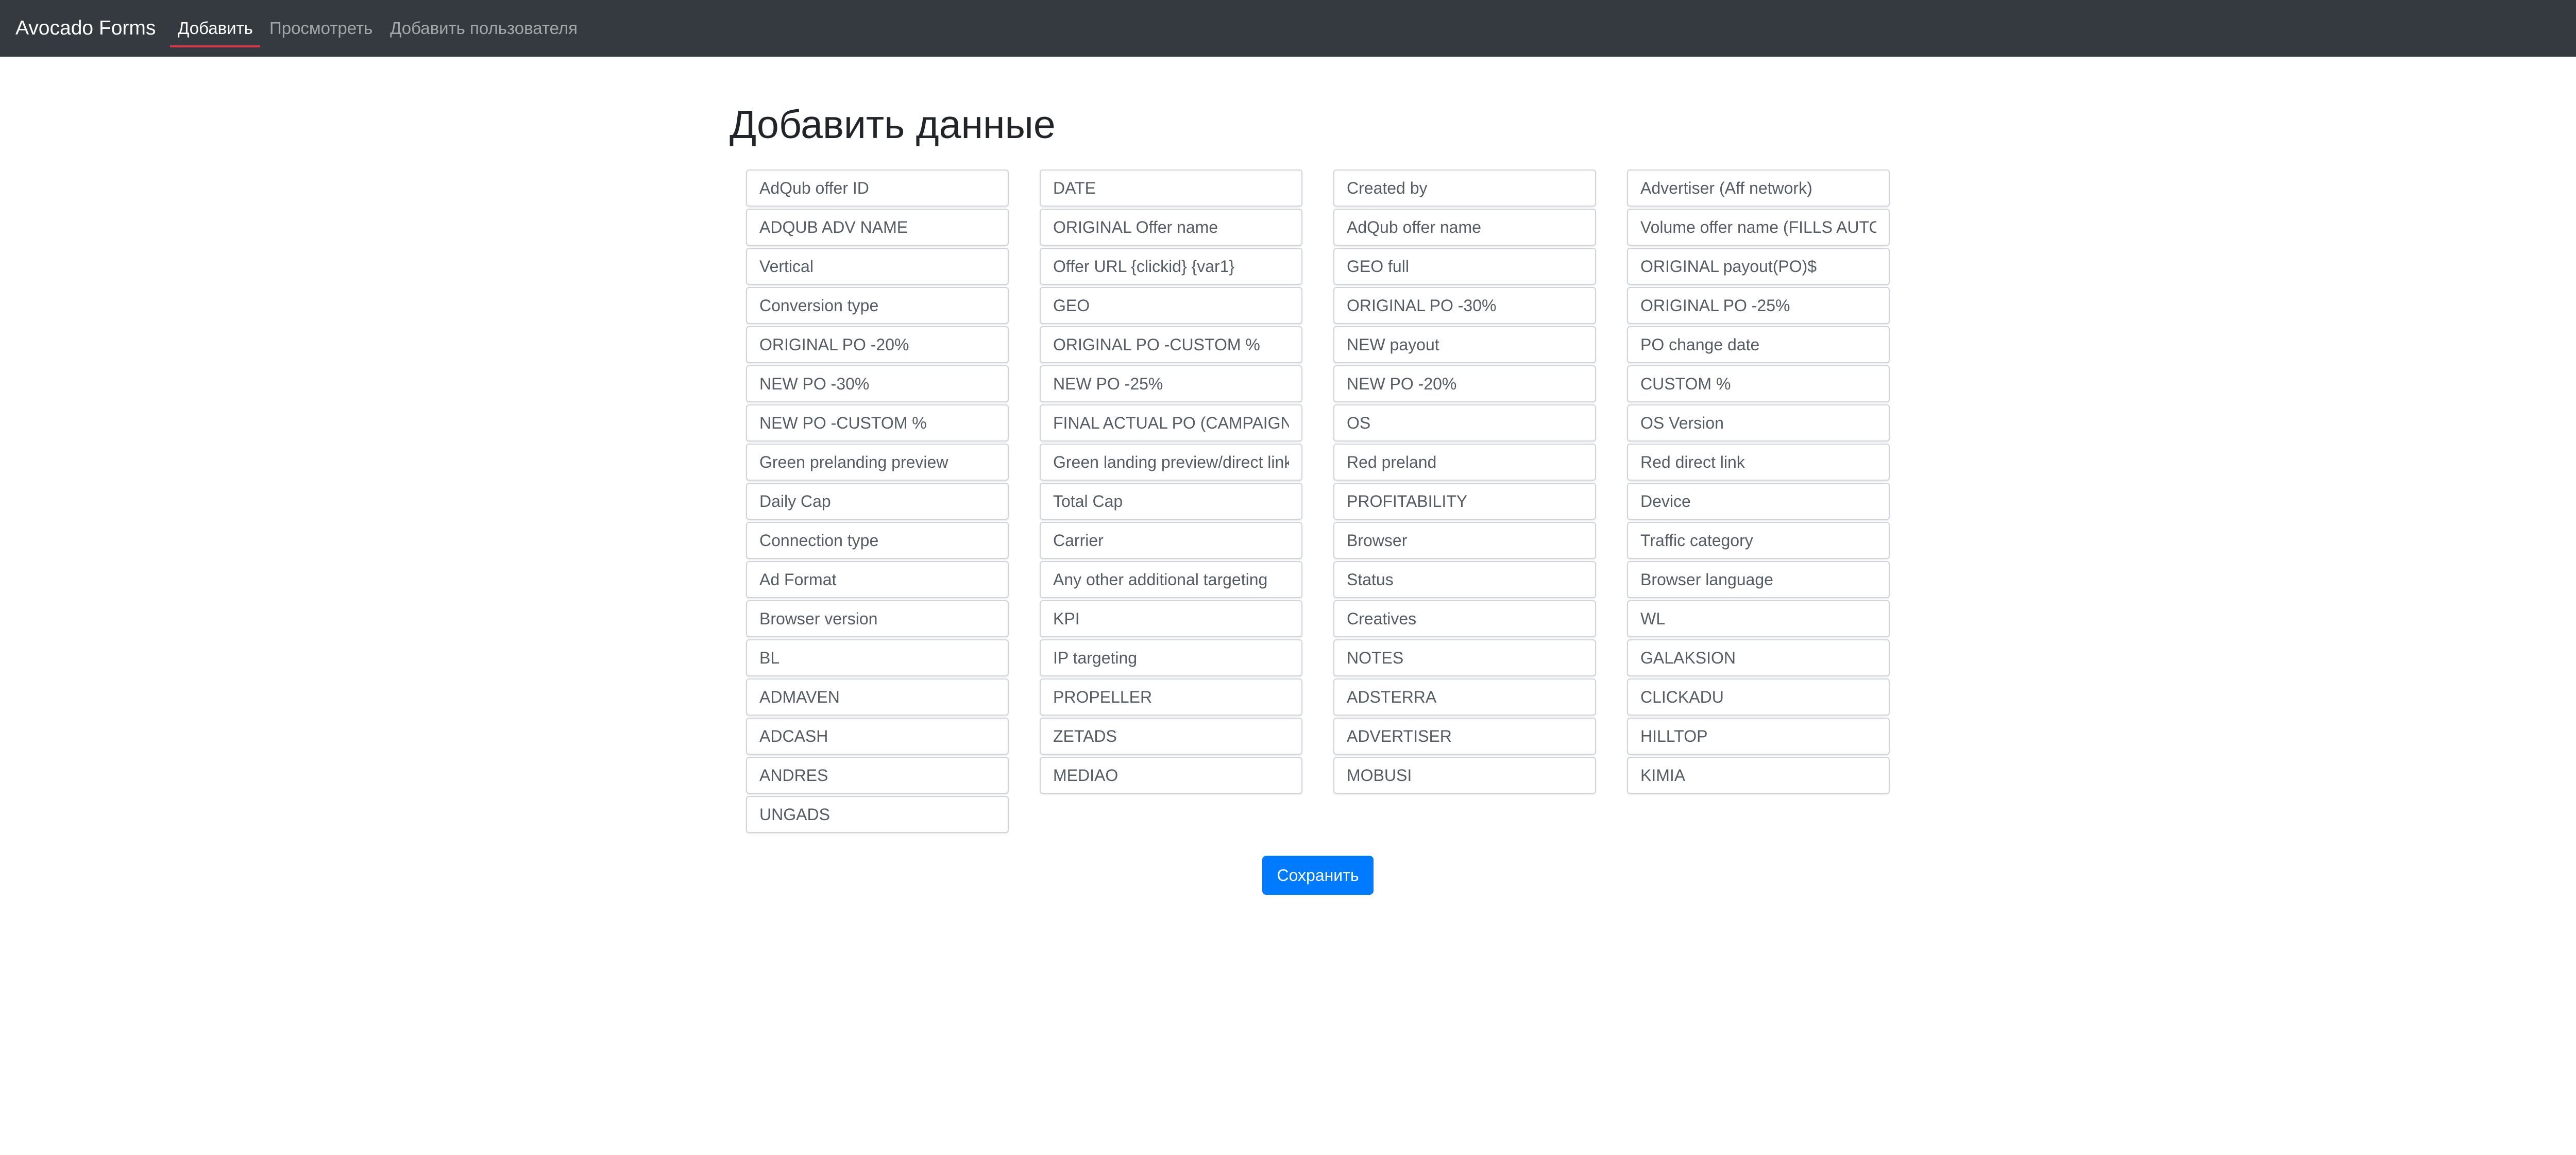 The height and width of the screenshot is (1155, 2576). What do you see at coordinates (320, 28) in the screenshot?
I see `nav-link-view: Просмотреть` at bounding box center [320, 28].